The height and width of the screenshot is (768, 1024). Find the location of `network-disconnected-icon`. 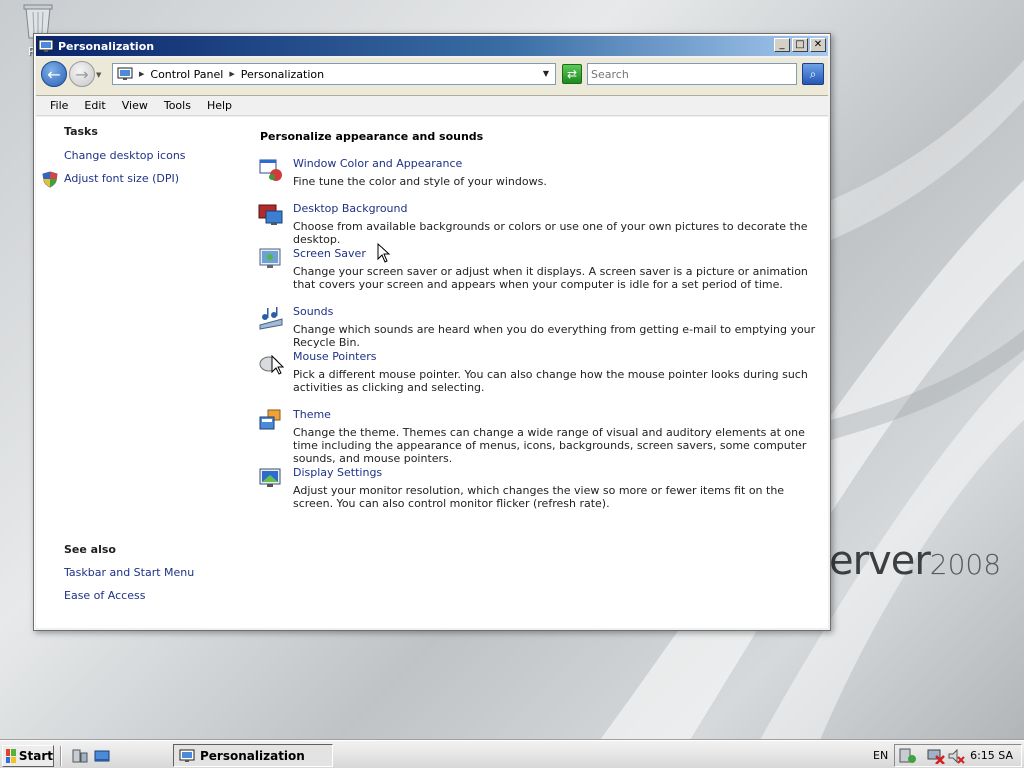

network-disconnected-icon is located at coordinates (936, 756).